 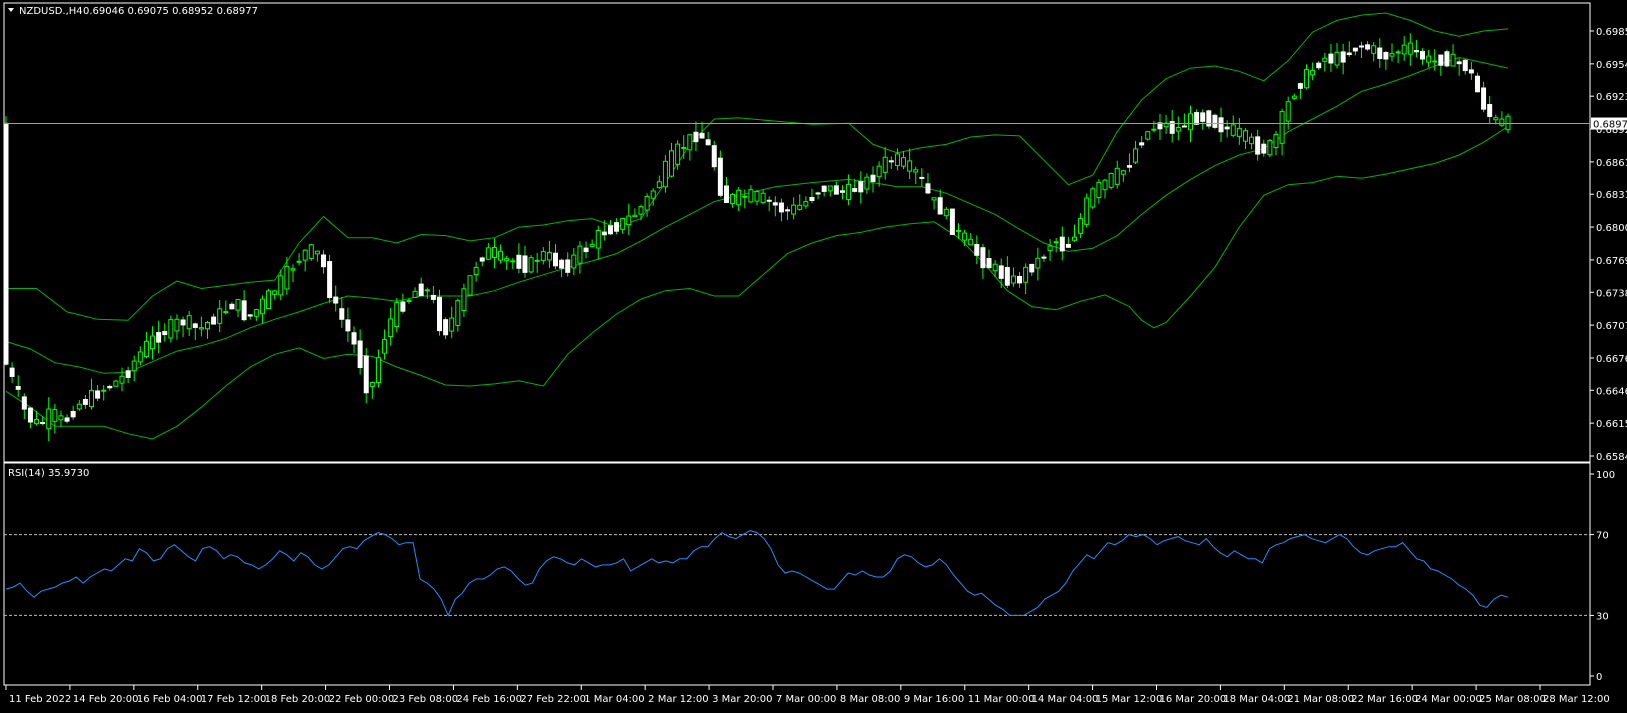 What do you see at coordinates (1611, 359) in the screenshot?
I see `price-tick-label: 0.66765` at bounding box center [1611, 359].